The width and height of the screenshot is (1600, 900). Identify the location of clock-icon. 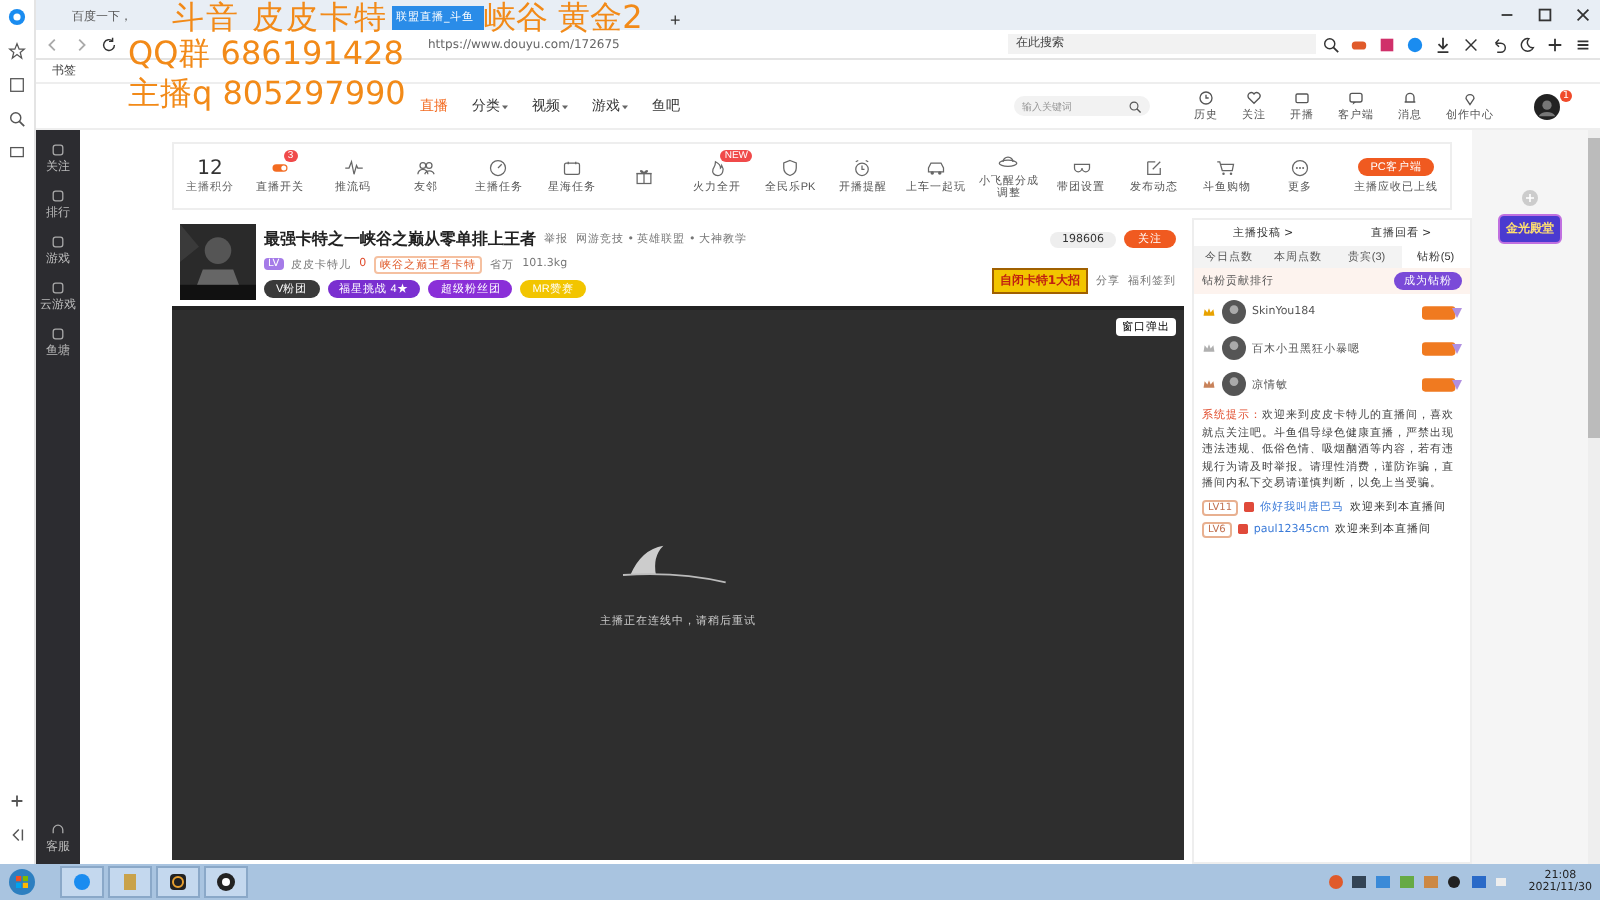
(1206, 98).